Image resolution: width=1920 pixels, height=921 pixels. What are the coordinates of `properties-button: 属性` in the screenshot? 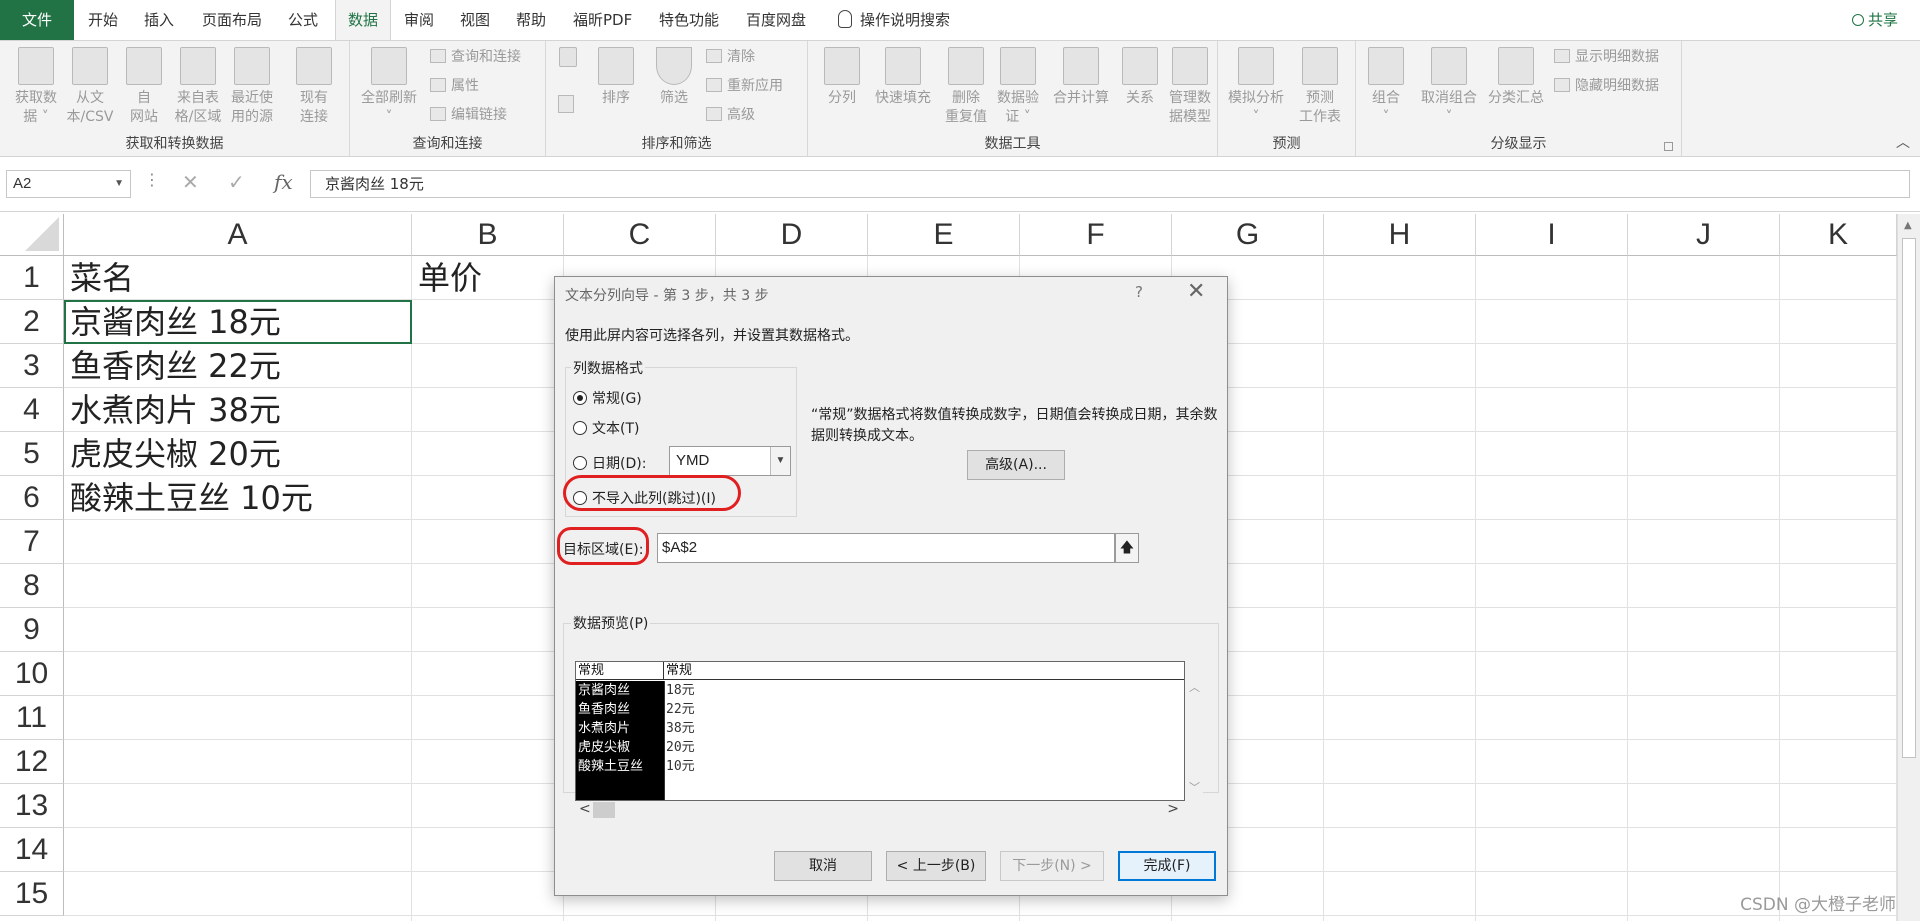 It's located at (454, 86).